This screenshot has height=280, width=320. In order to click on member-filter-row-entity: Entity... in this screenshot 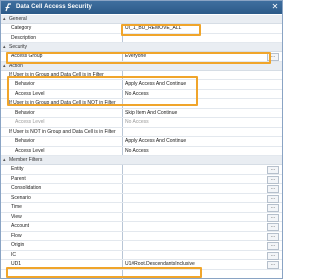, I will do `click(141, 170)`.